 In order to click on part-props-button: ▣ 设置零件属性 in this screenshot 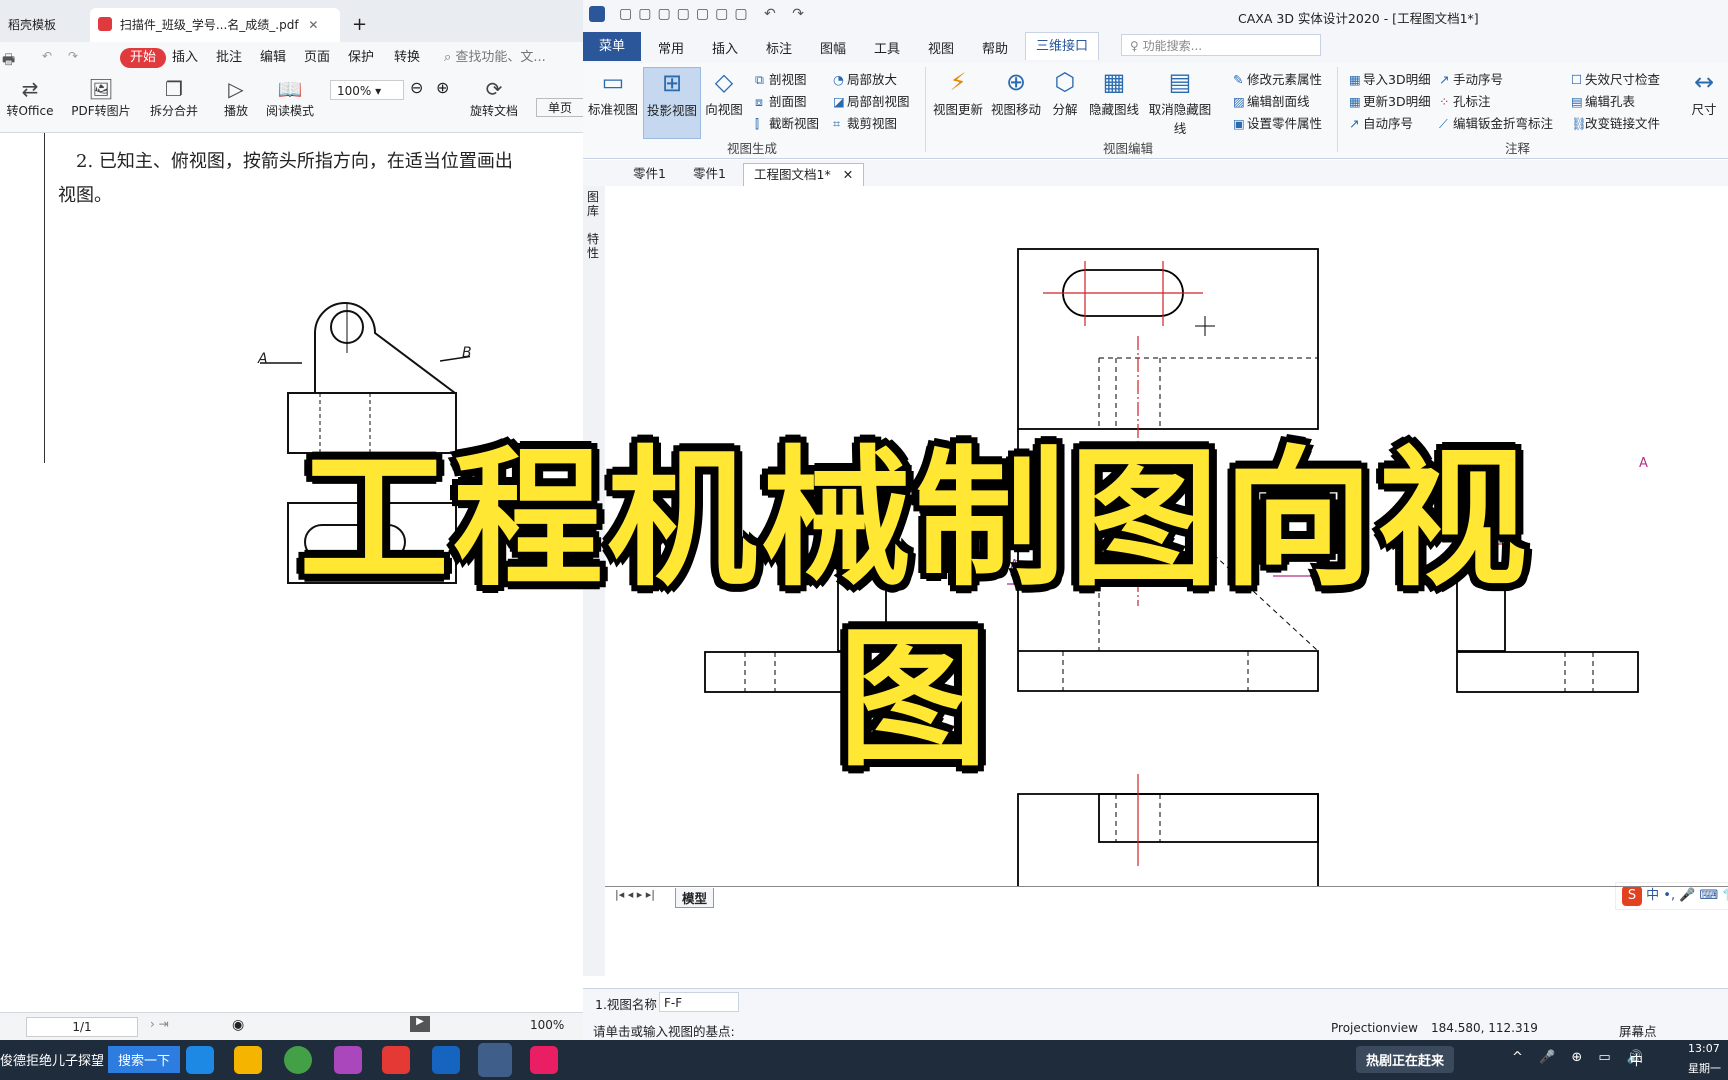, I will do `click(1277, 122)`.